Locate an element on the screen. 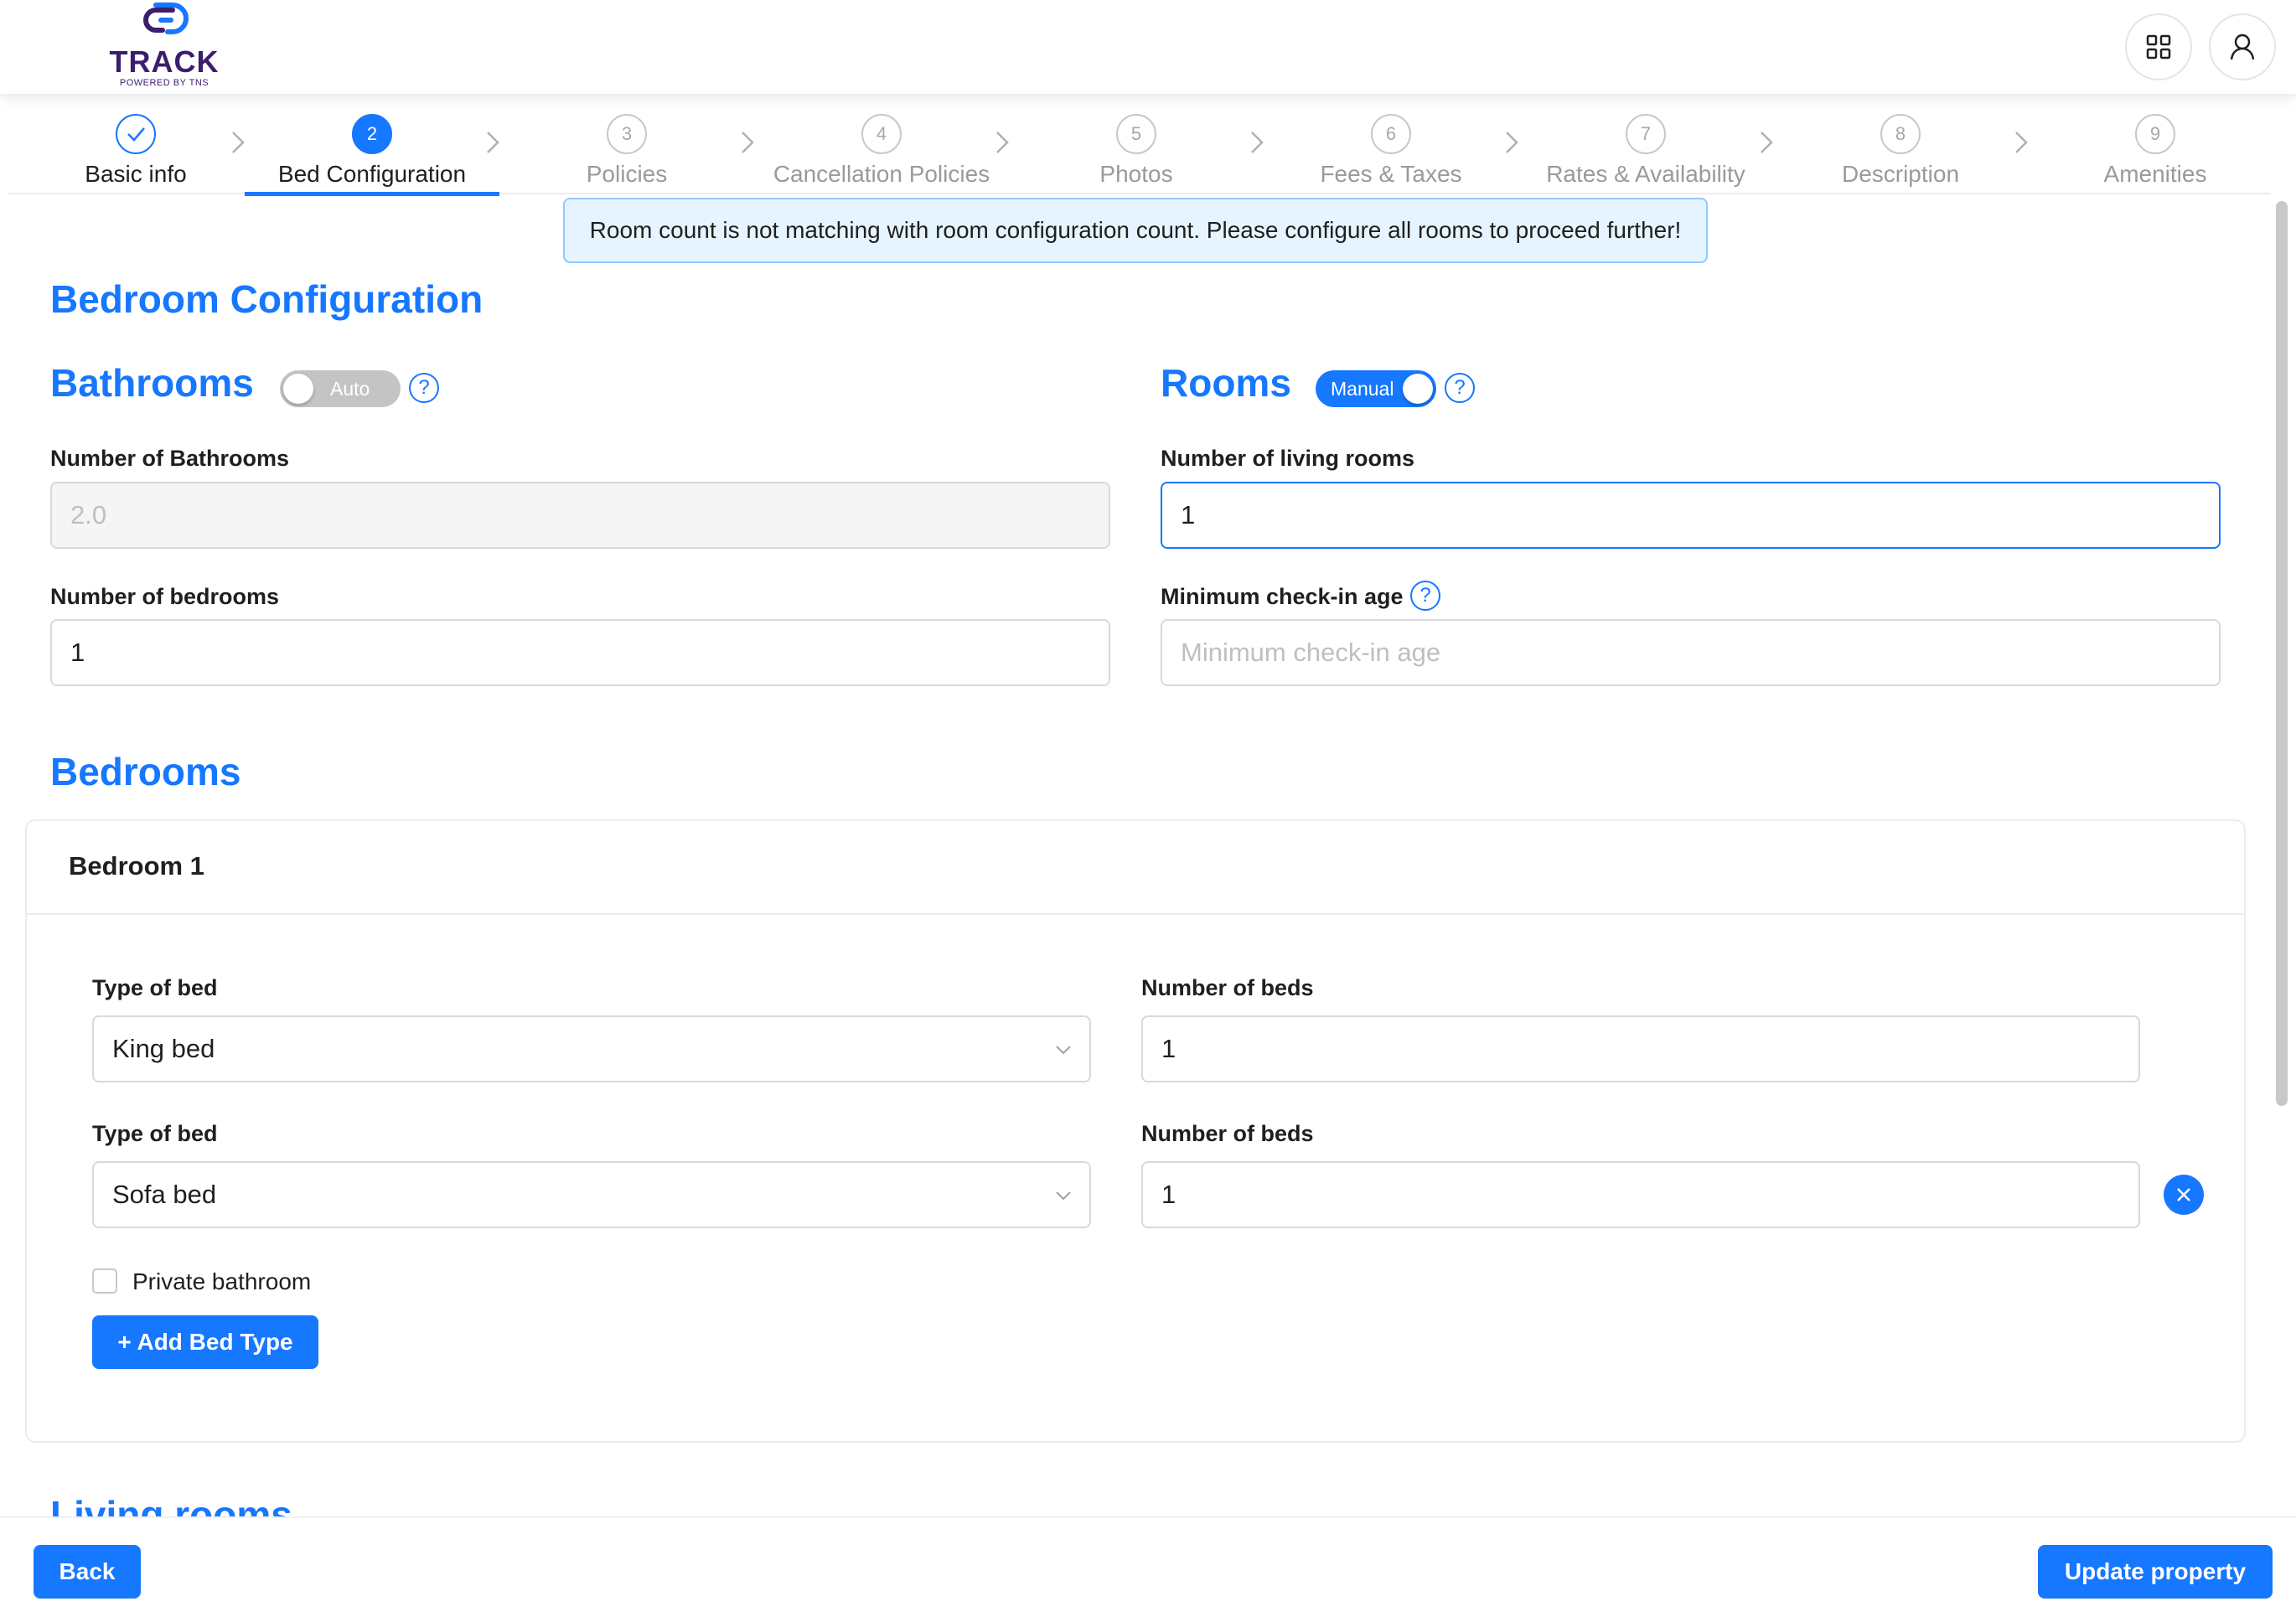  user-icon is located at coordinates (2243, 47).